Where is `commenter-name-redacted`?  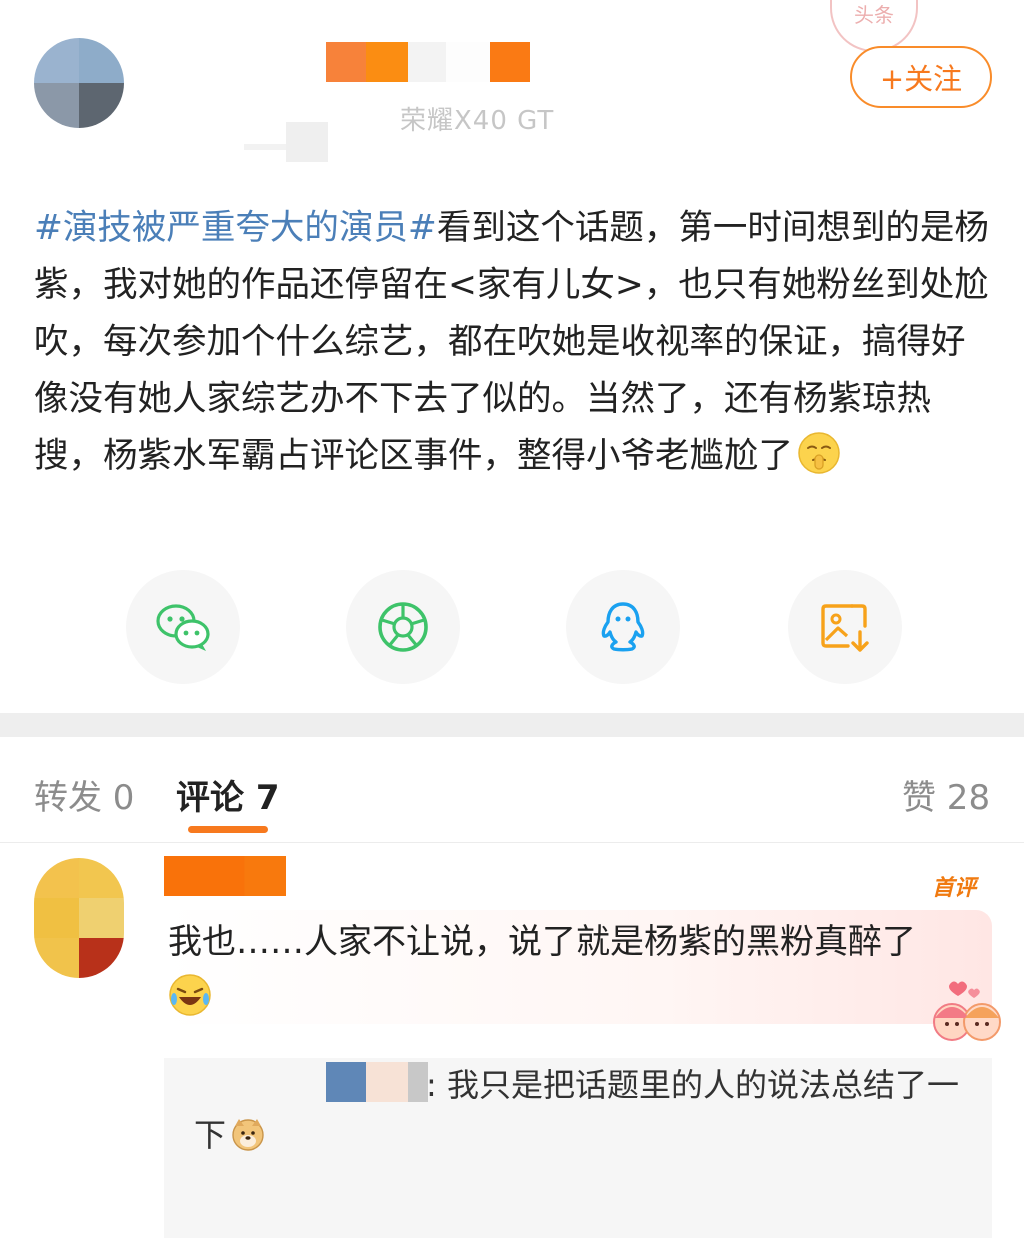 commenter-name-redacted is located at coordinates (225, 876).